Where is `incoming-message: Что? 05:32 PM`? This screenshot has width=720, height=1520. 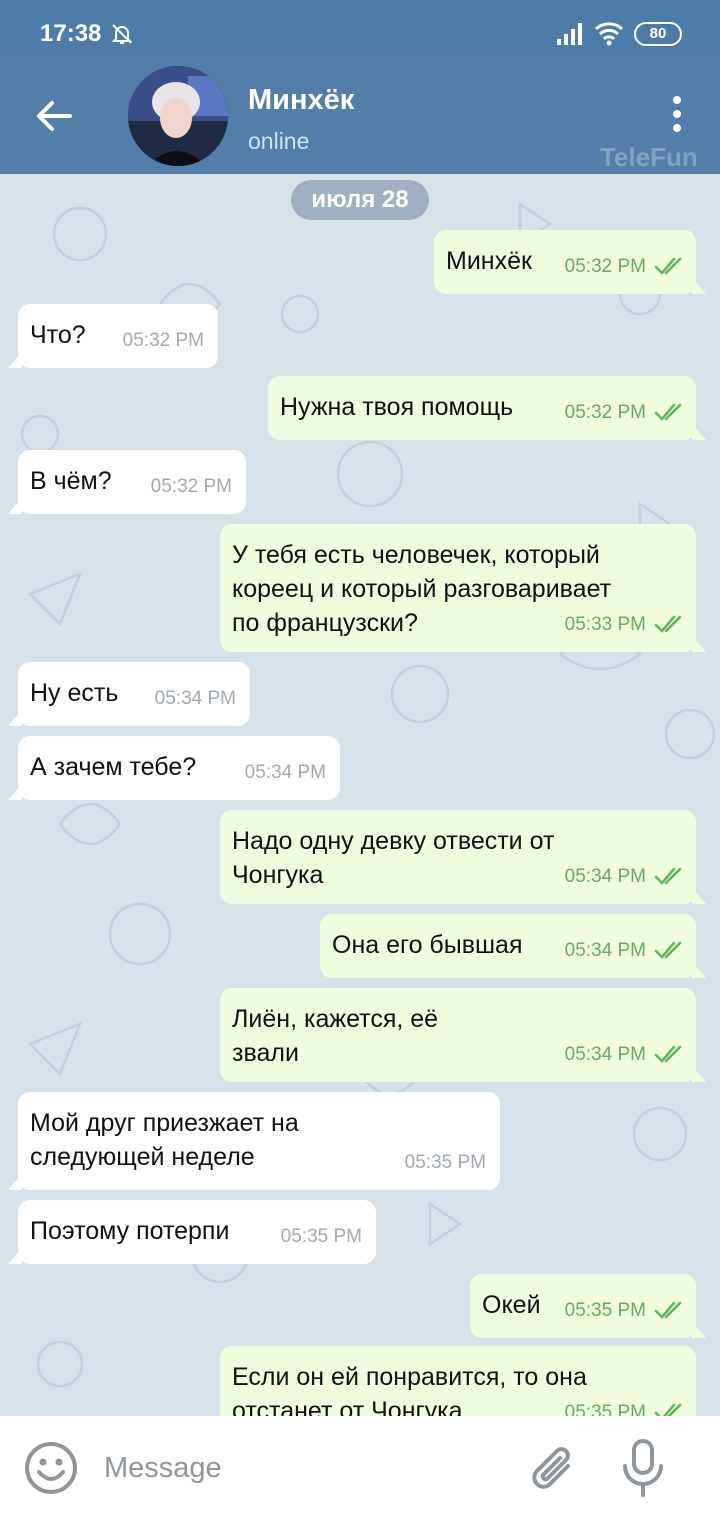 incoming-message: Что? 05:32 PM is located at coordinates (113, 336).